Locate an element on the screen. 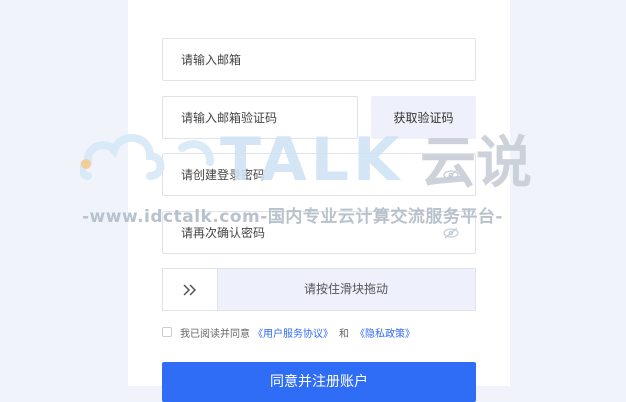  confirm-password-input is located at coordinates (319, 232).